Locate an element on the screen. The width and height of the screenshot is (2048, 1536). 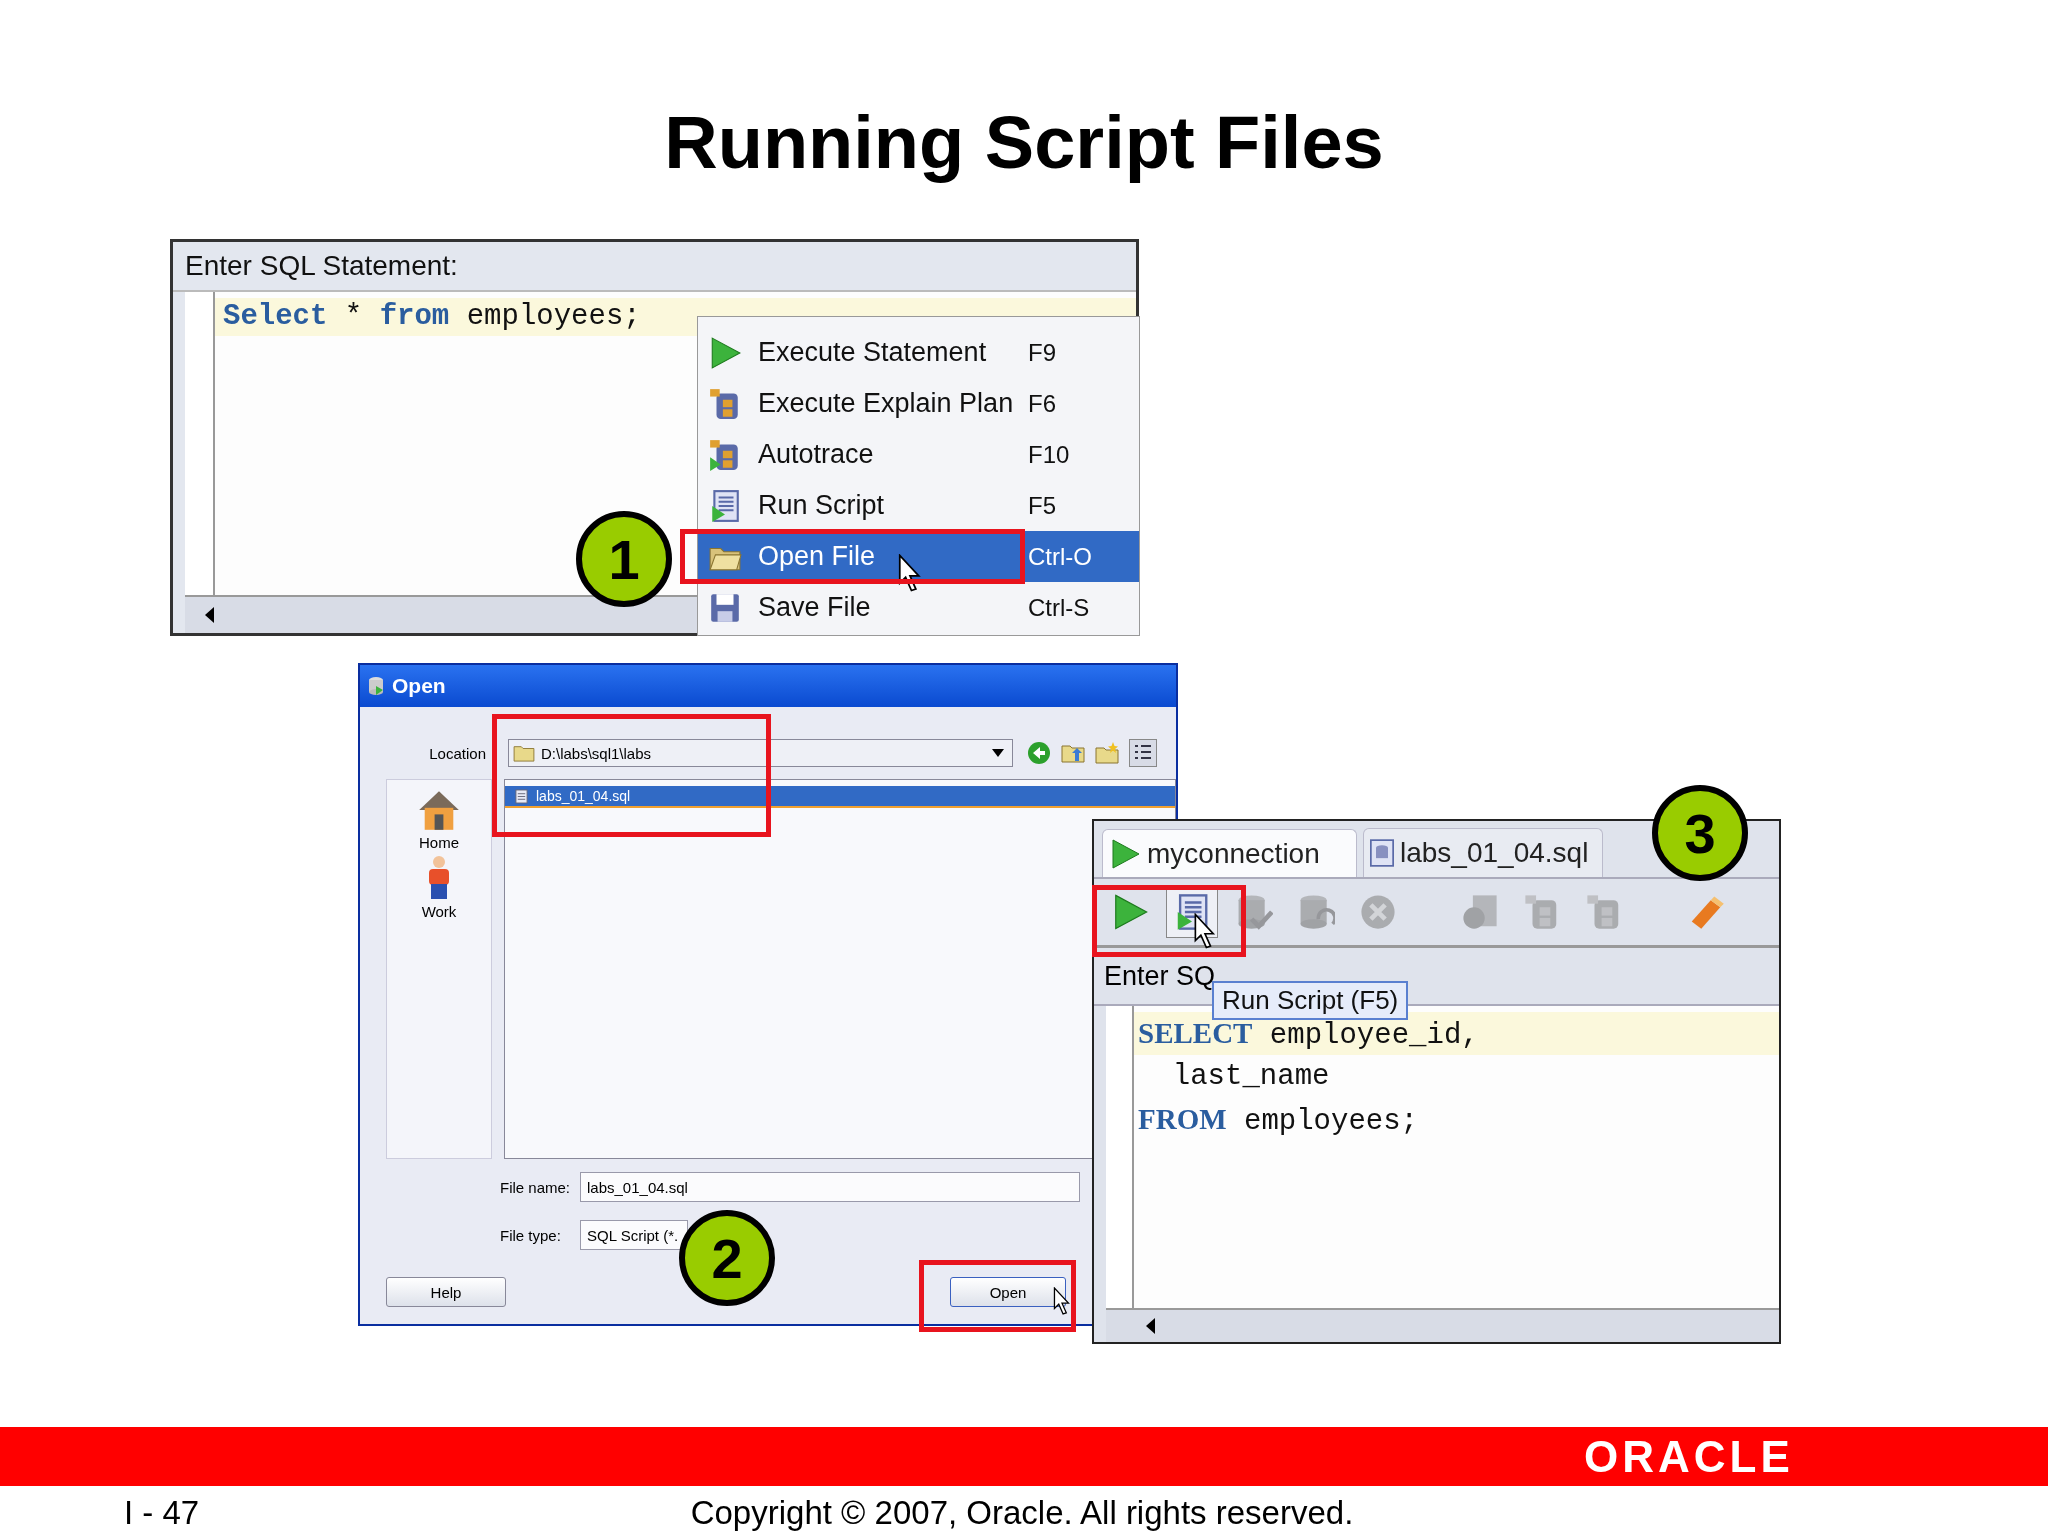
file-name-field: labs_01_04.sql is located at coordinates (830, 1187).